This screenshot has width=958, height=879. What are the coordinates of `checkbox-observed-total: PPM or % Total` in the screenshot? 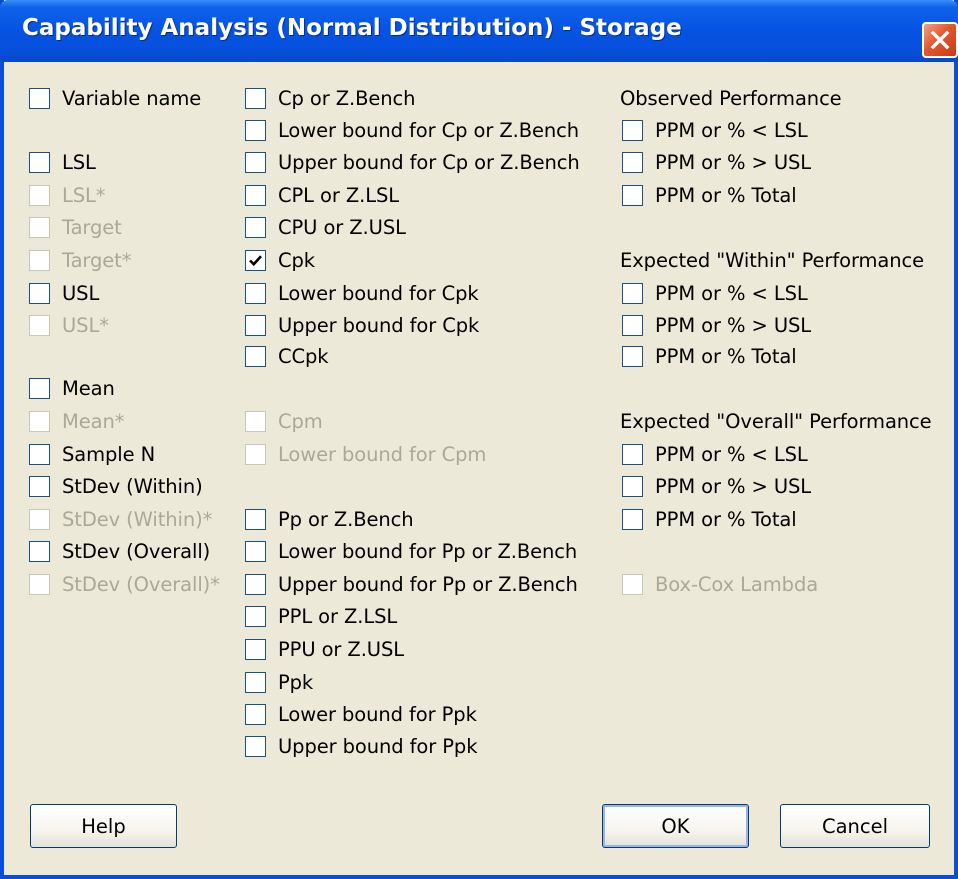 It's located at (709, 195).